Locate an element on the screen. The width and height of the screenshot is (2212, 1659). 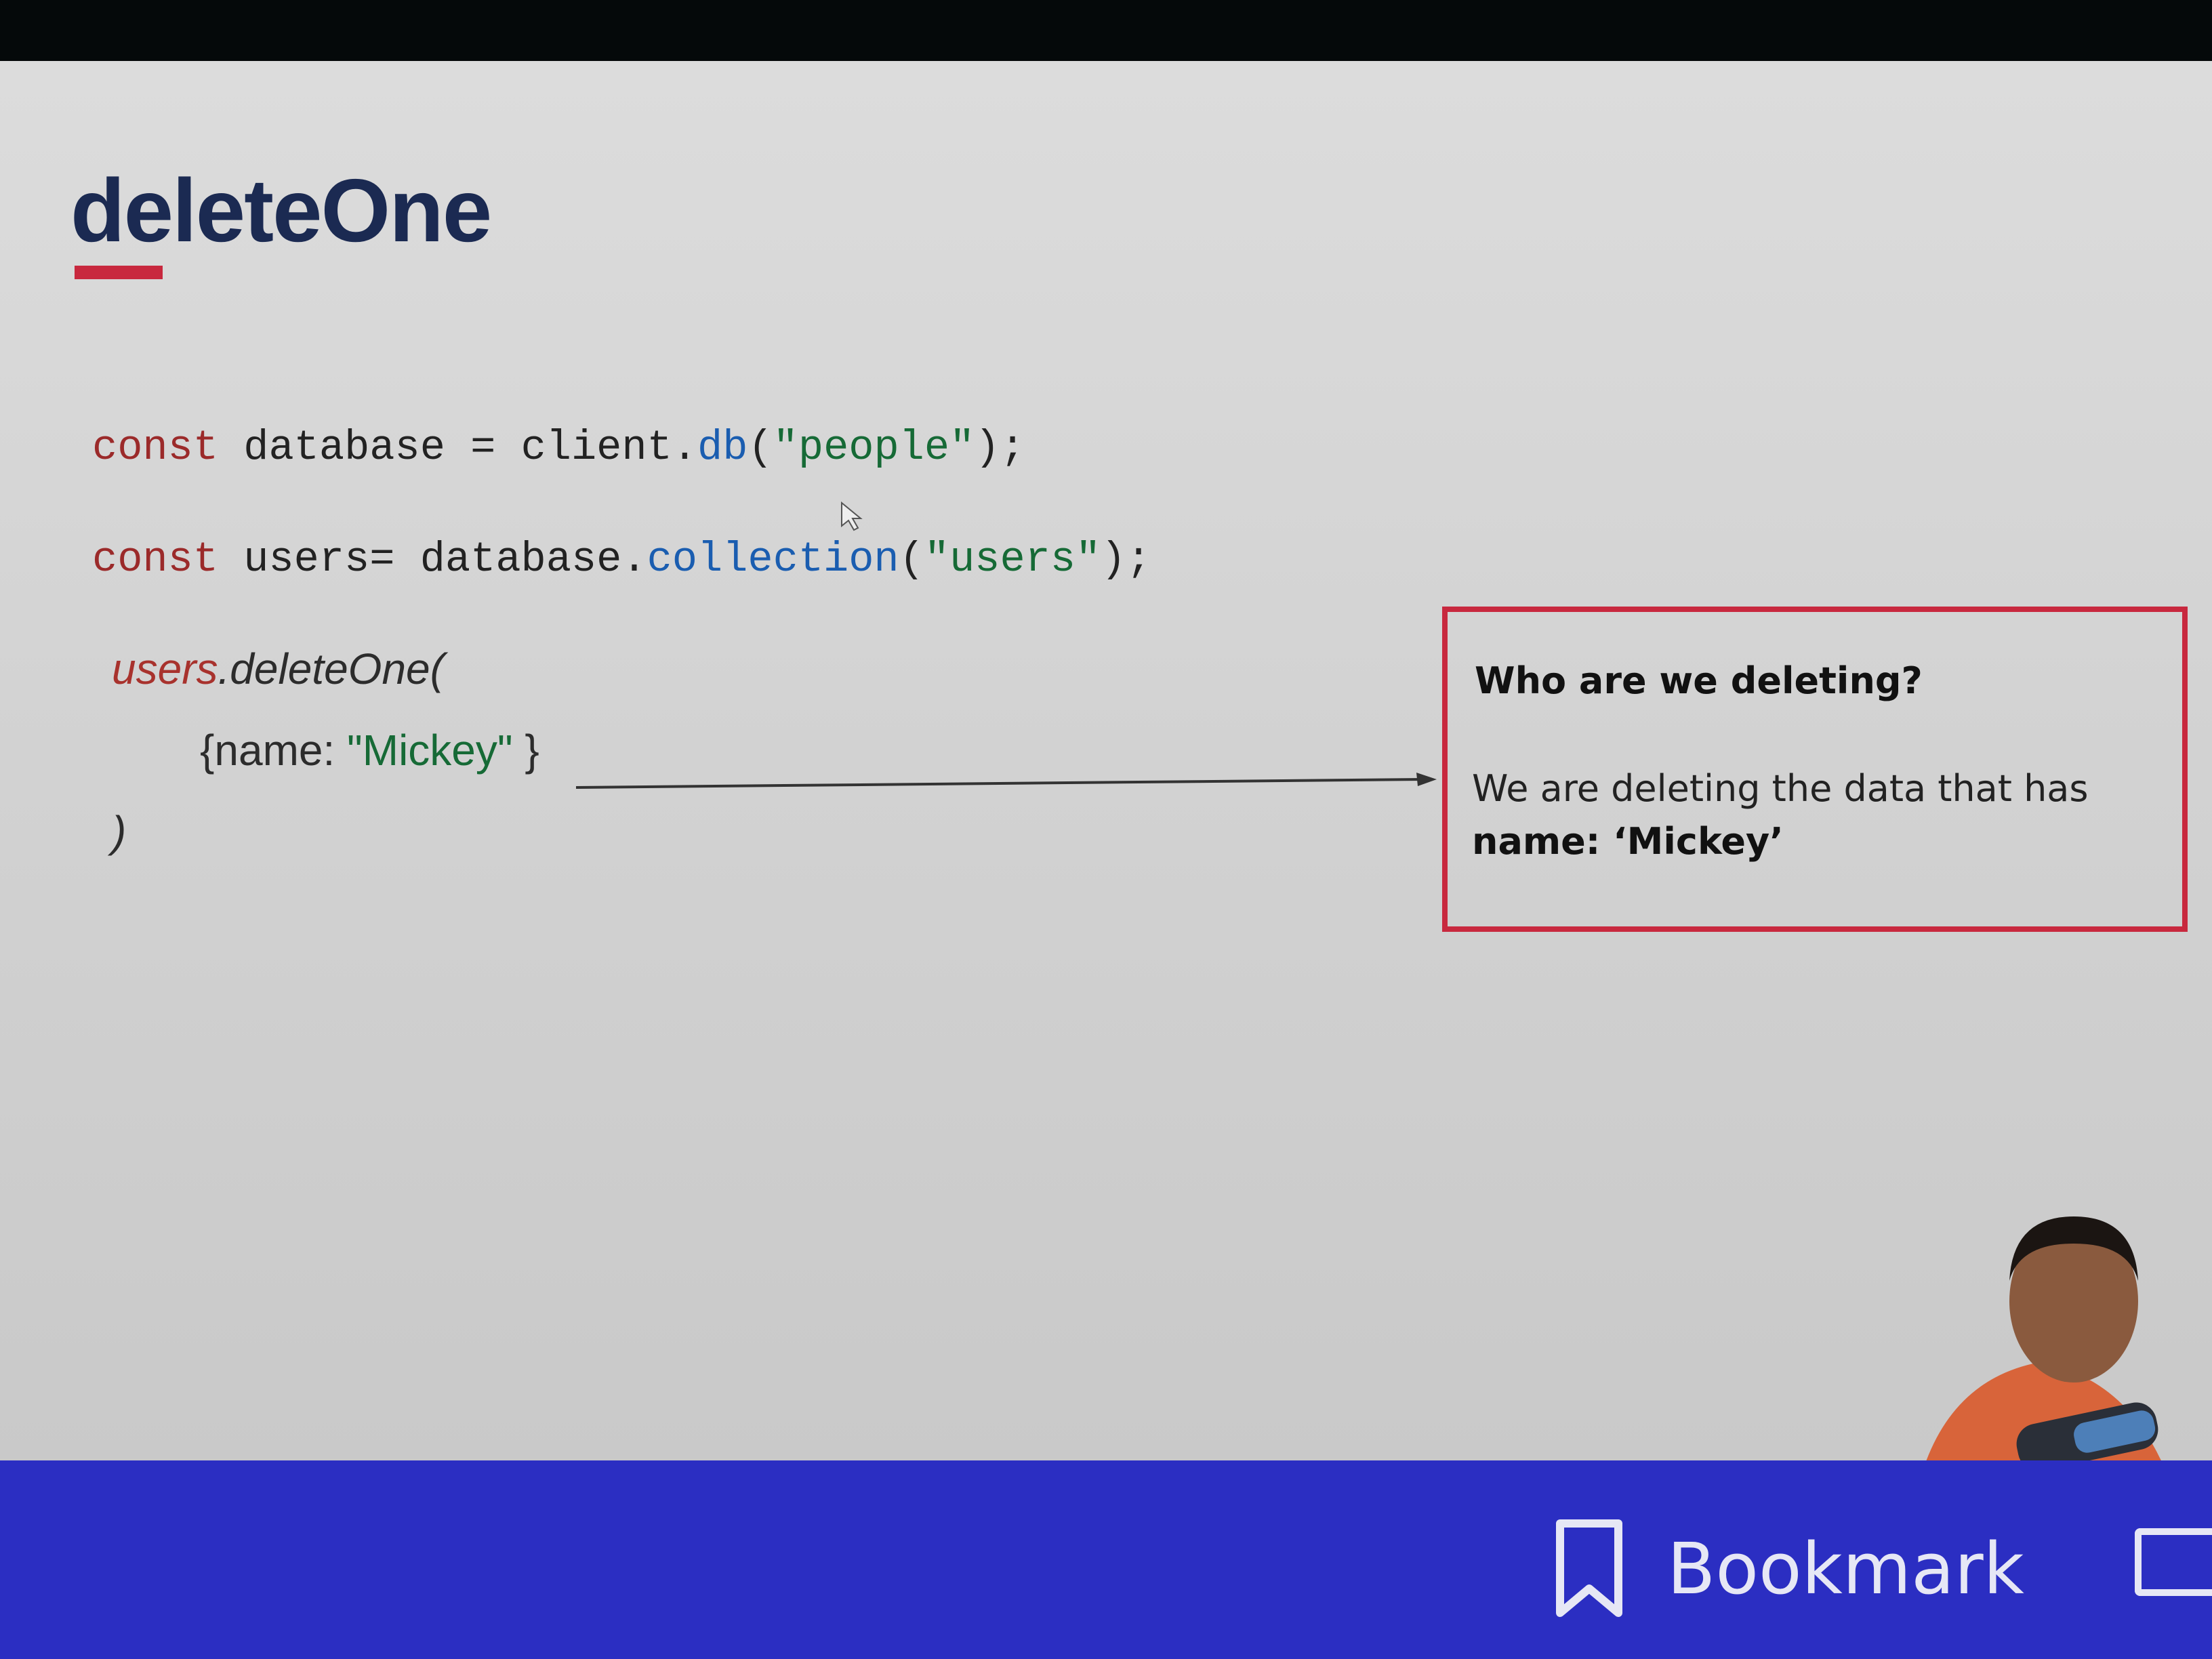
code-string: "users" is located at coordinates (1012, 559).